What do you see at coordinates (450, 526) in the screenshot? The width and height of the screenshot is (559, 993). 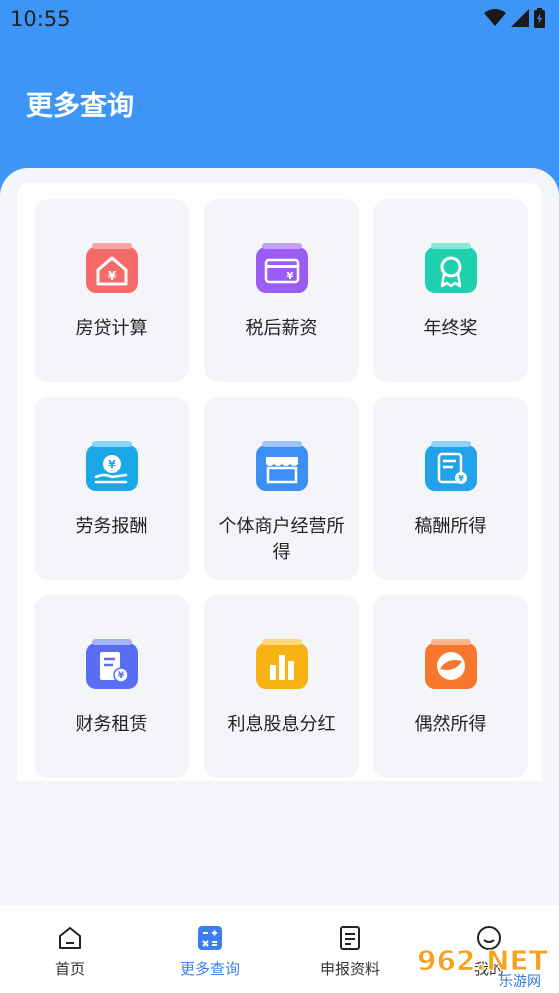 I see `card-label: 稿酬所得` at bounding box center [450, 526].